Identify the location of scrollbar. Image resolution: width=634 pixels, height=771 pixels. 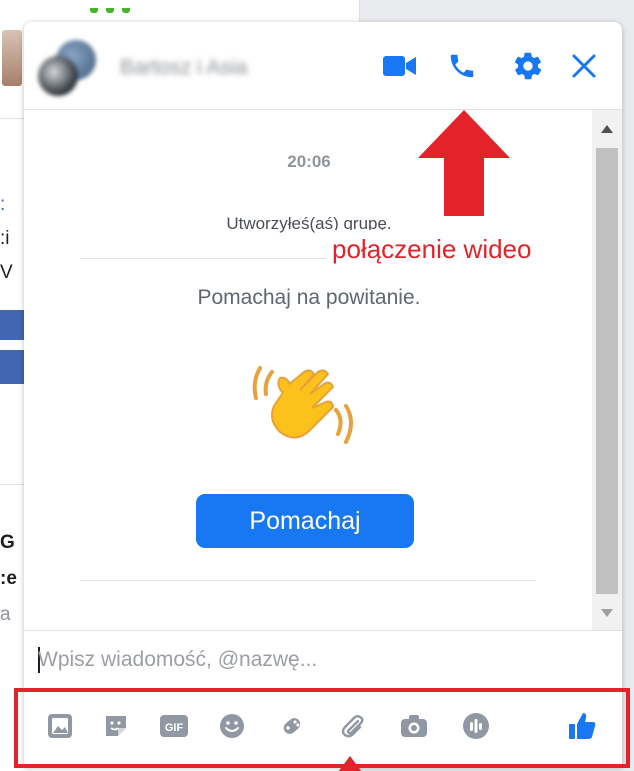
(607, 370).